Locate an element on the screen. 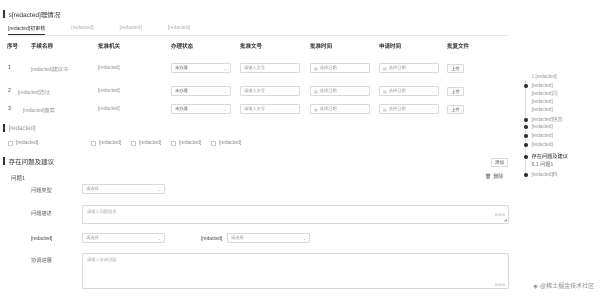  issue-type-select: 请选择 ⌄ is located at coordinates (123, 189).